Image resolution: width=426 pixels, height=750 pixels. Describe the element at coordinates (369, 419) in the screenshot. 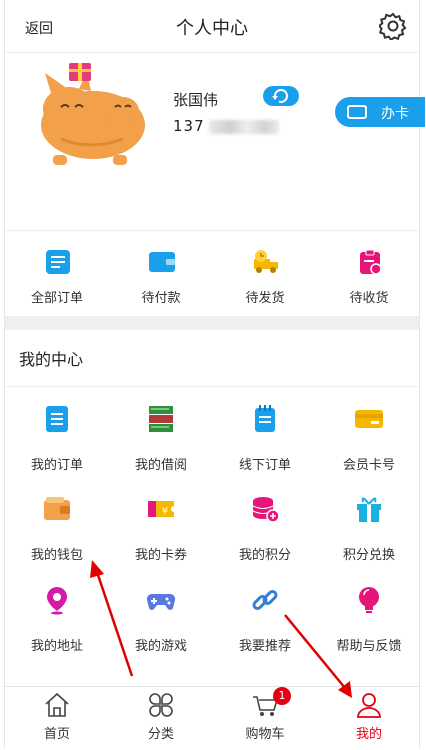

I see `member-card-icon` at that location.